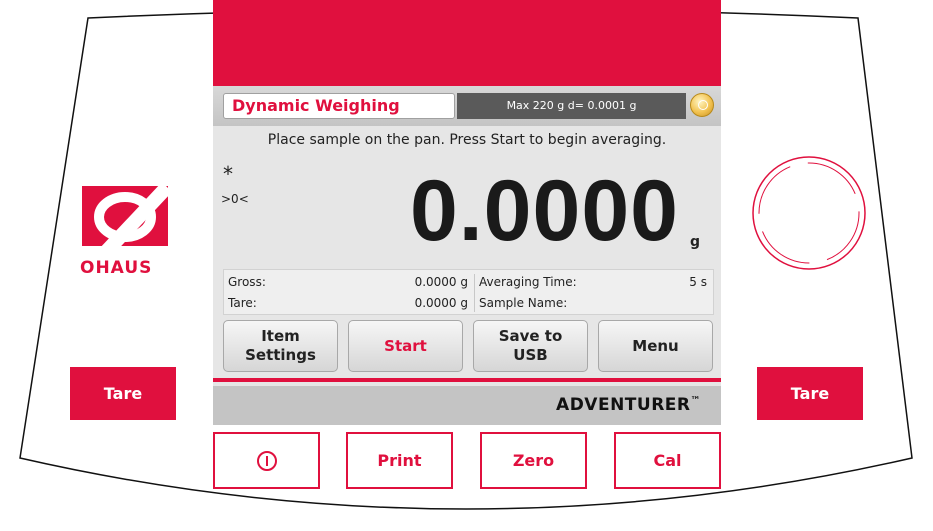 The image size is (933, 531). Describe the element at coordinates (810, 393) in the screenshot. I see `tare-button-right: Tare` at that location.